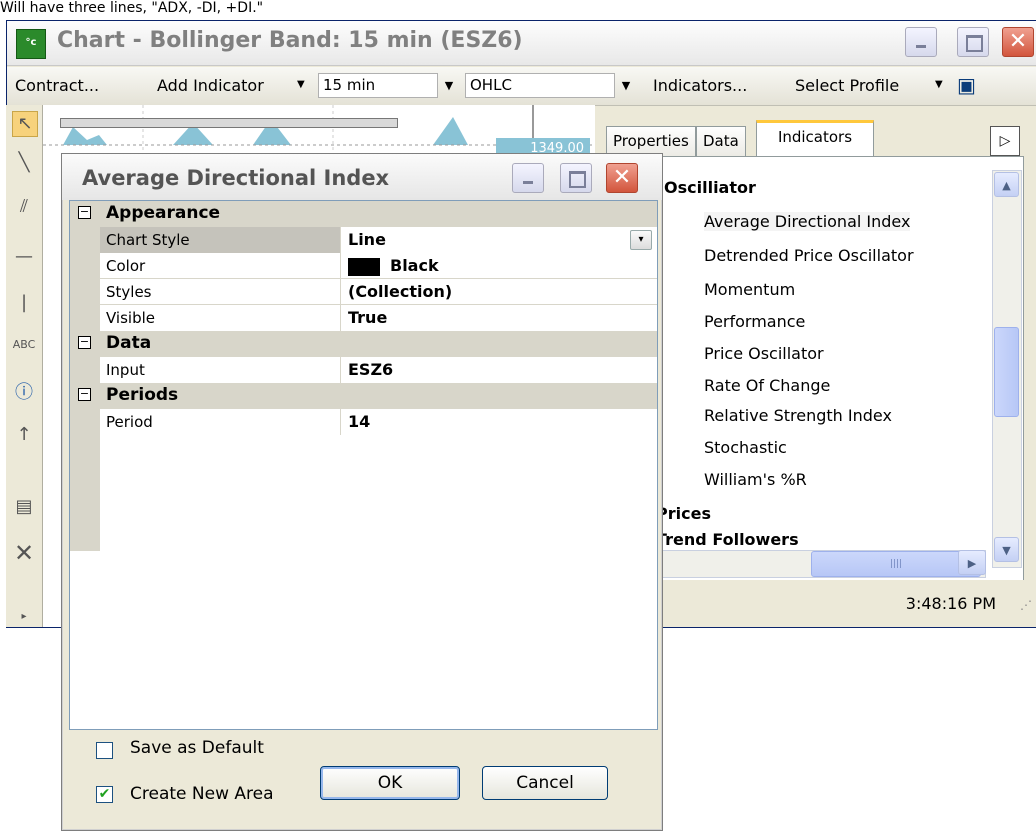 This screenshot has width=1036, height=831. Describe the element at coordinates (129, 343) in the screenshot. I see `category-label: Data` at that location.